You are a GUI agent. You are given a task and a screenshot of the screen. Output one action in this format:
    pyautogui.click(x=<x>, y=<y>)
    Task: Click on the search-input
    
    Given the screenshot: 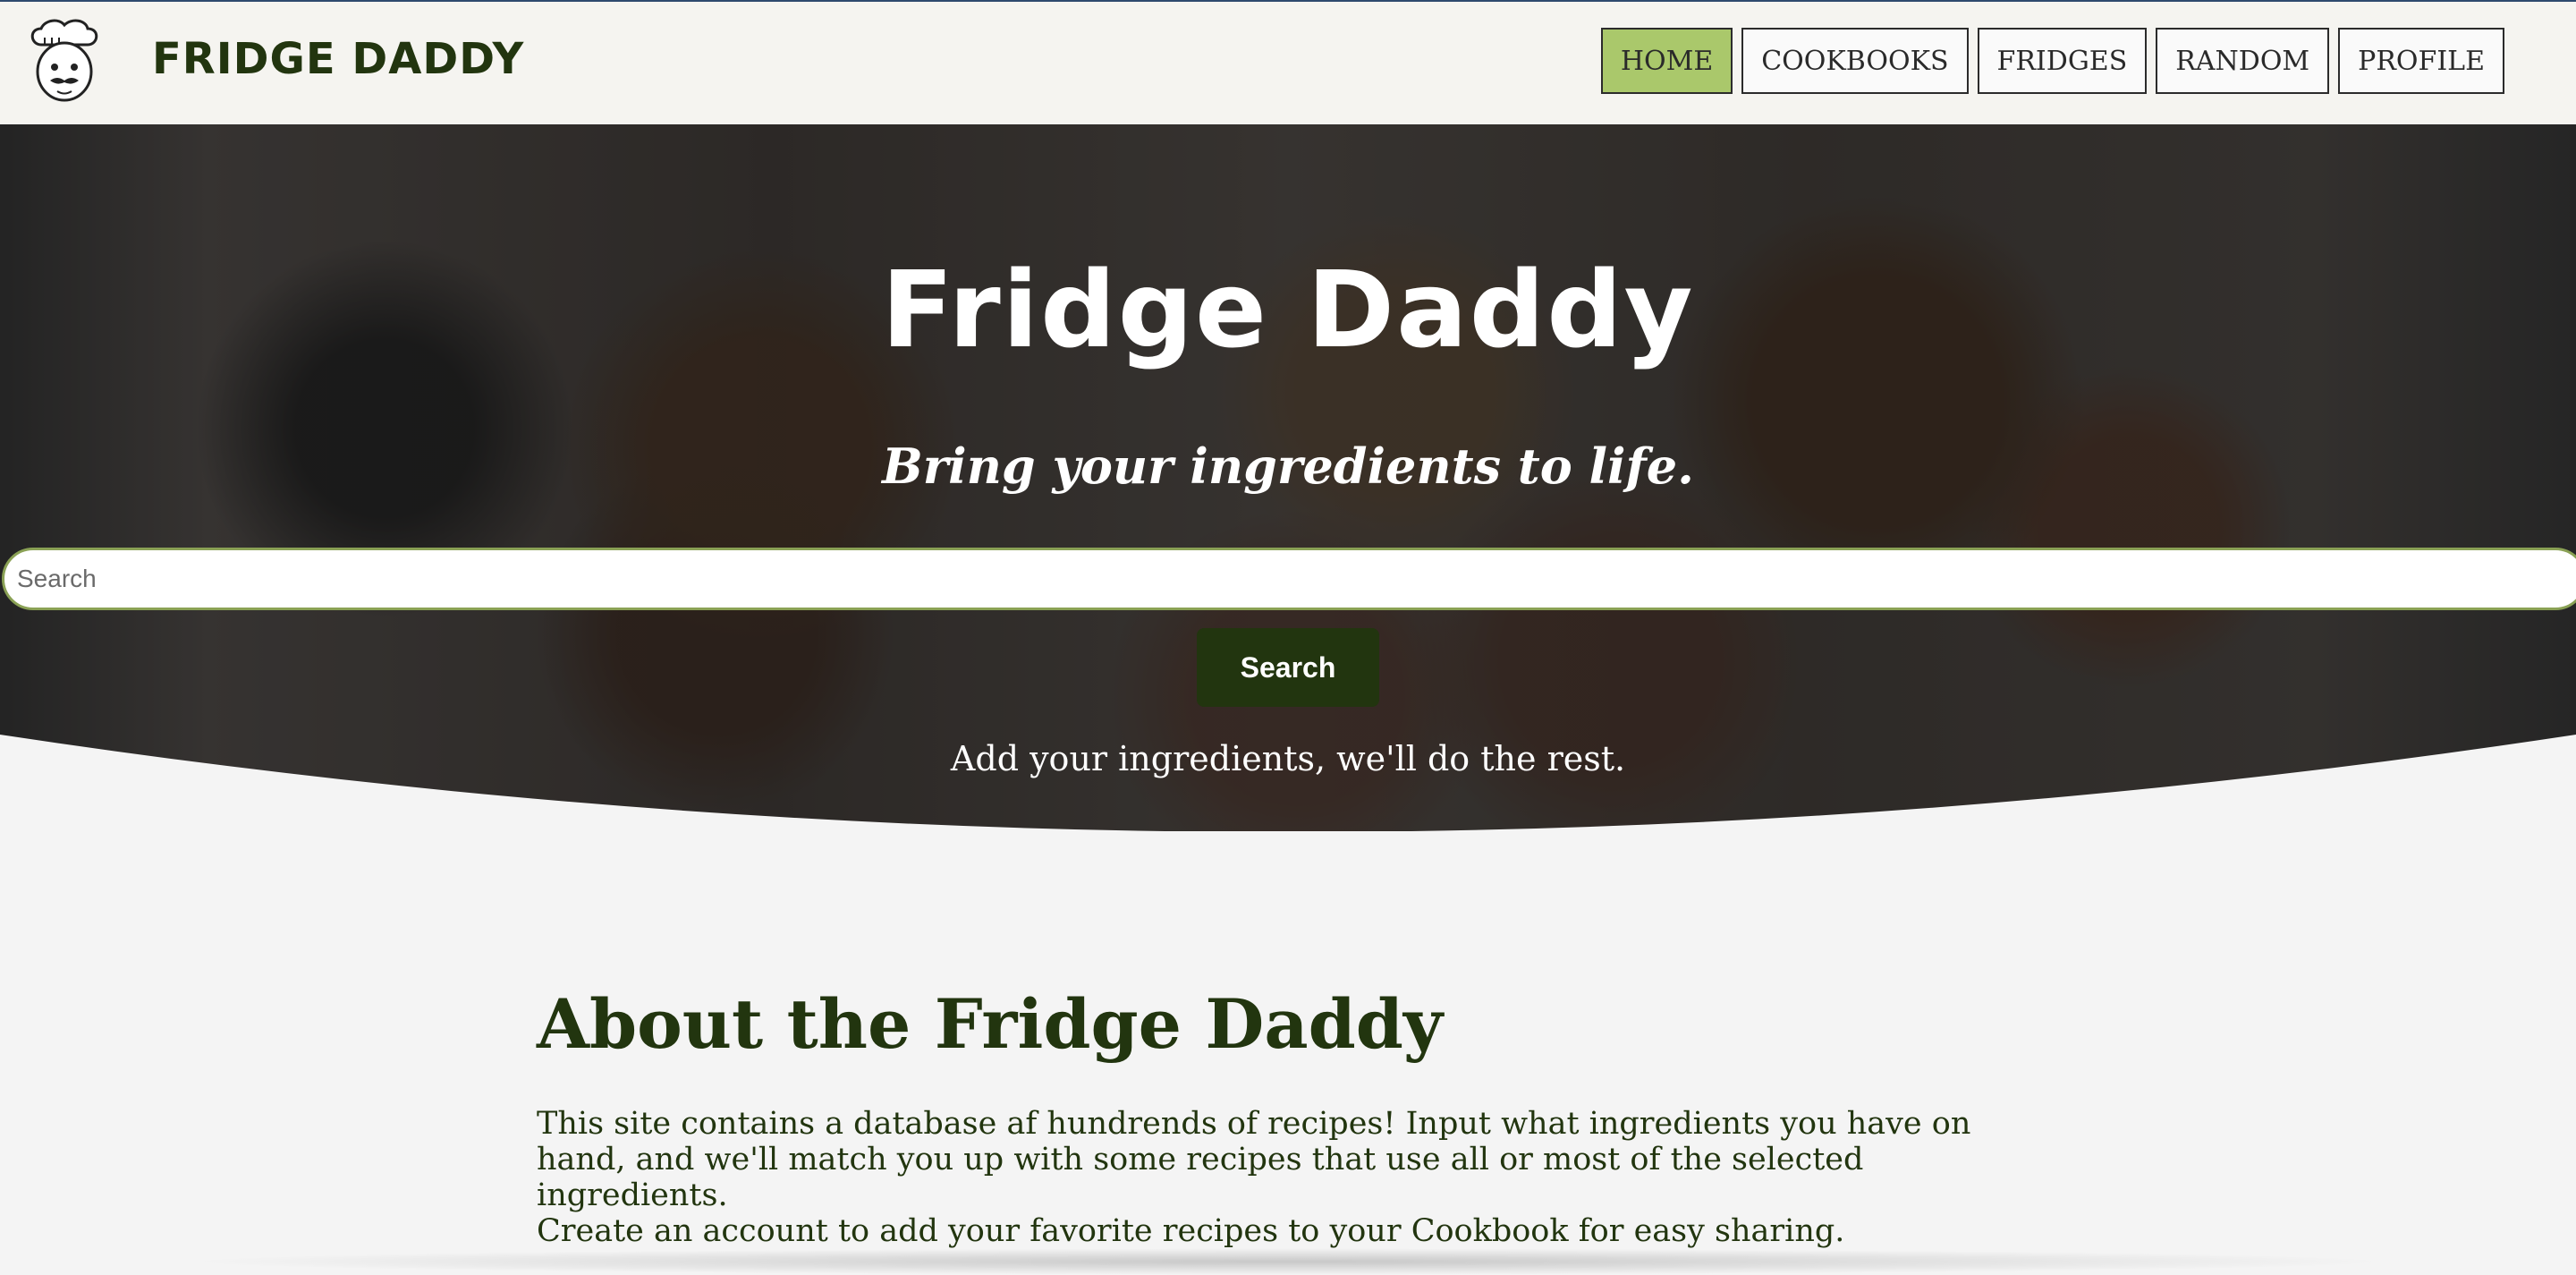 What is the action you would take?
    pyautogui.click(x=1289, y=579)
    